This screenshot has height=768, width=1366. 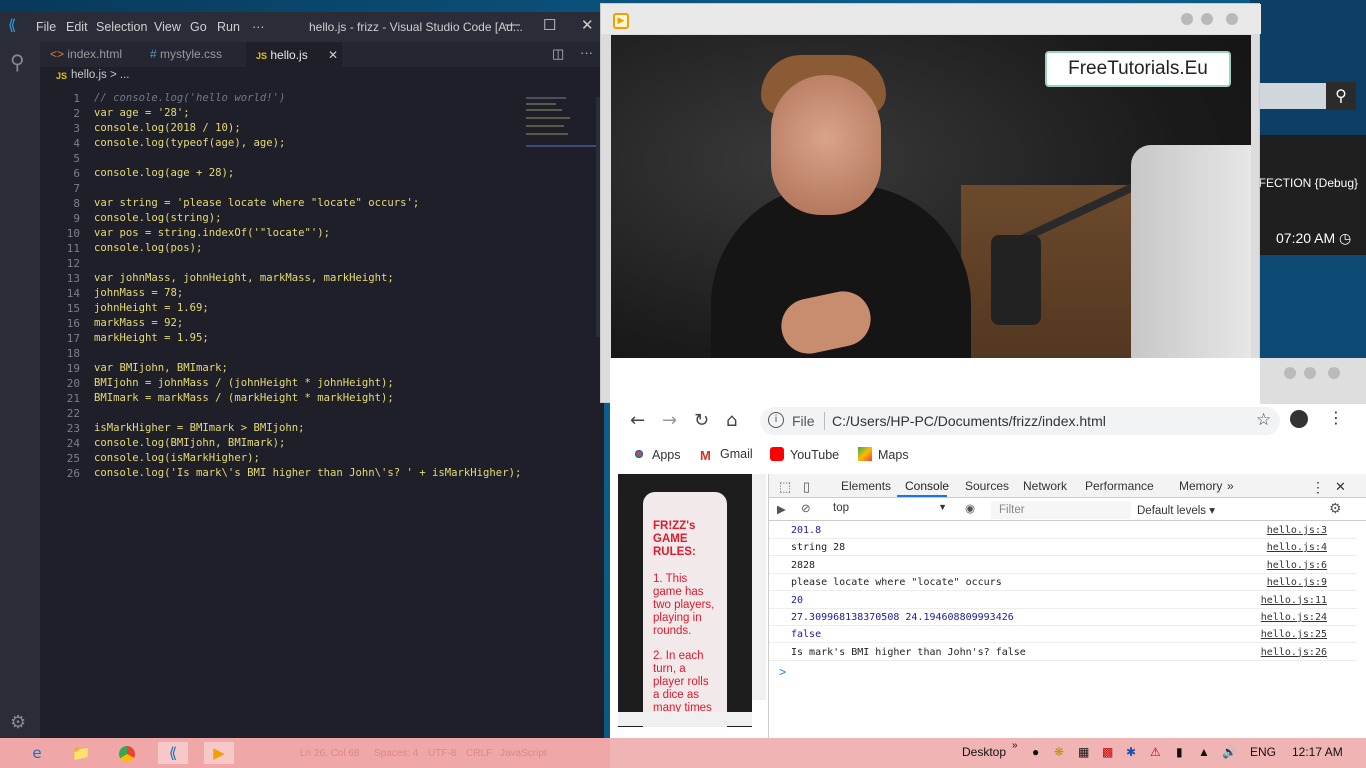 What do you see at coordinates (1176, 510) in the screenshot?
I see `log-levels-dropdown: Default levels ▾` at bounding box center [1176, 510].